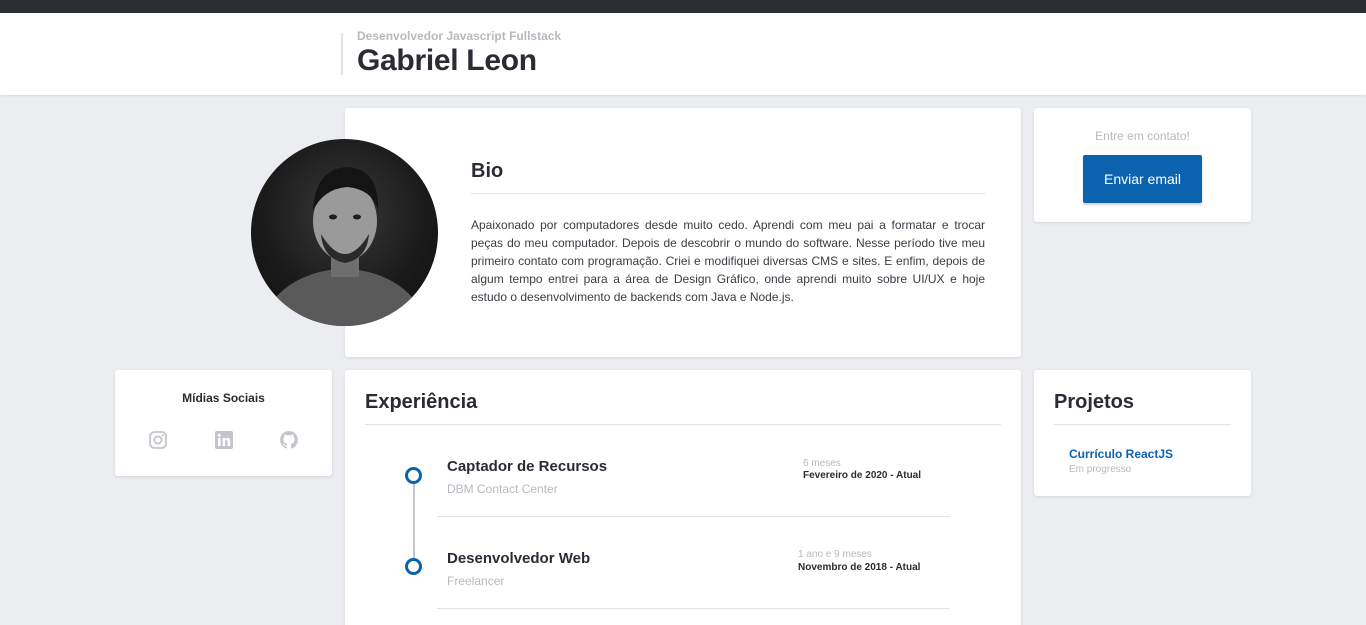 The image size is (1366, 625). What do you see at coordinates (862, 475) in the screenshot?
I see `job-period: Fevereiro de 2020 - Atual` at bounding box center [862, 475].